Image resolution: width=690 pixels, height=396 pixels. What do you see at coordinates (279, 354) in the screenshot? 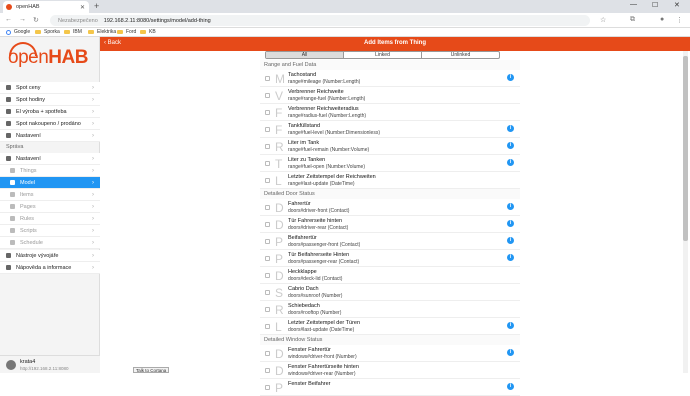
I see `item-initial: D` at bounding box center [279, 354].